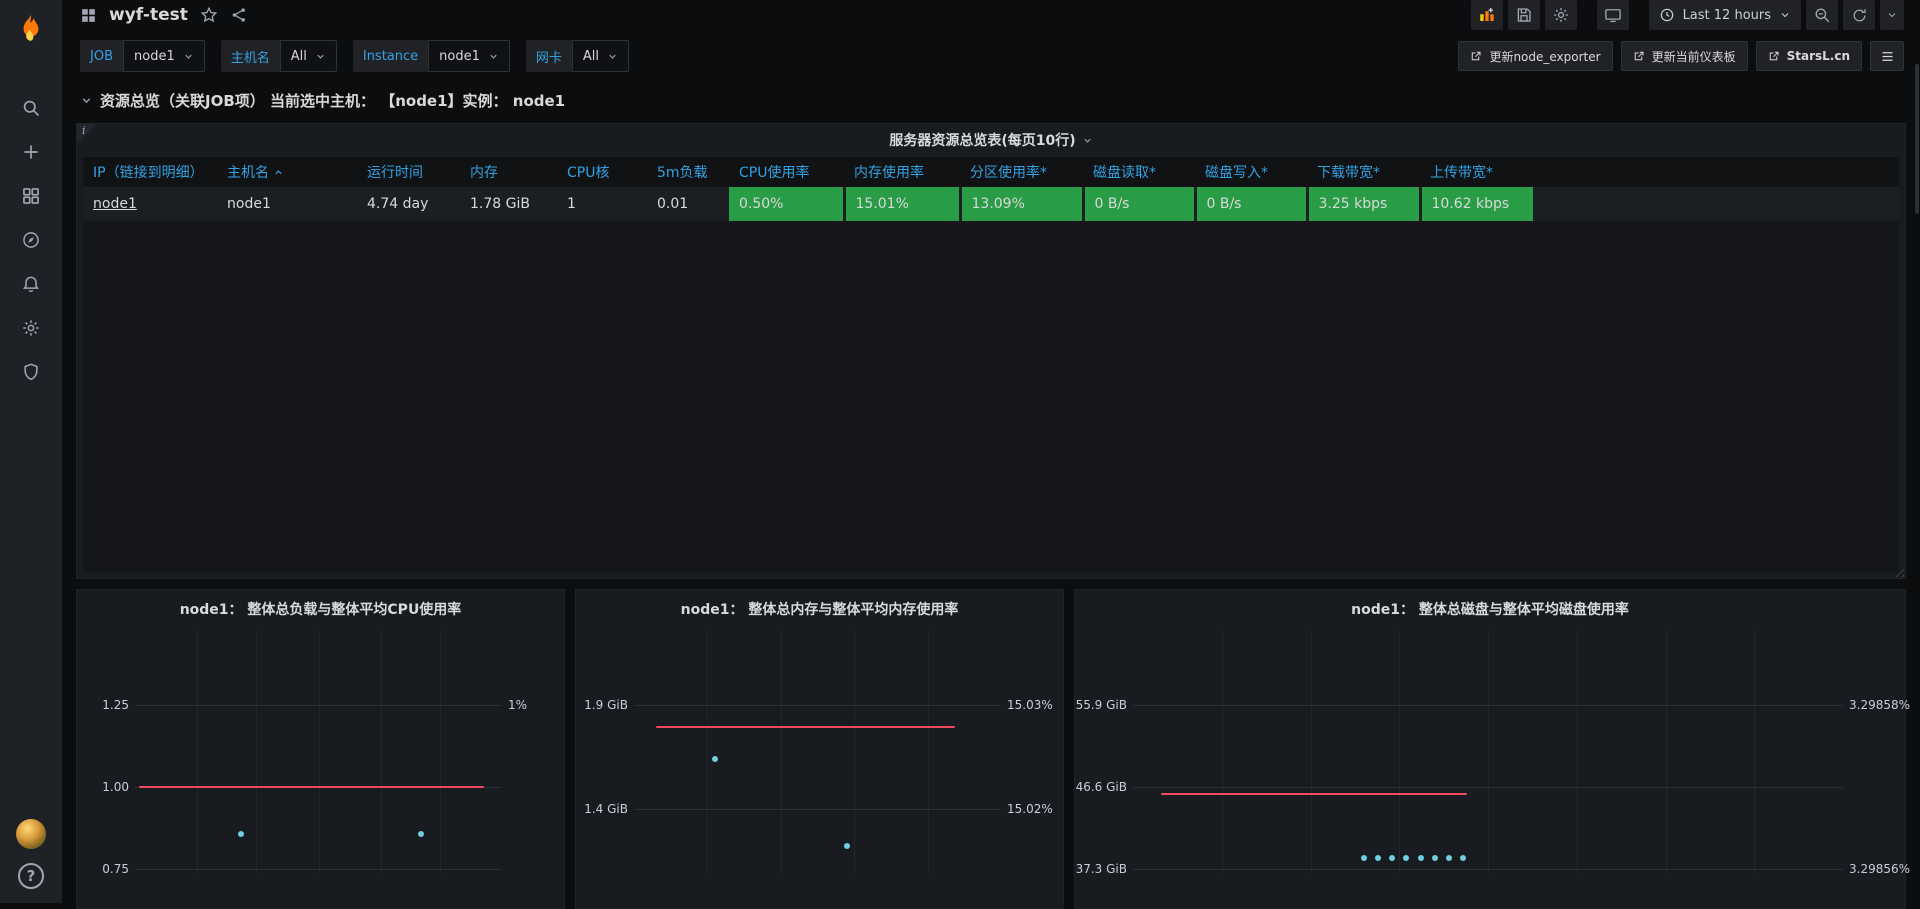 The width and height of the screenshot is (1920, 909). I want to click on sidebar-item-configuration, so click(31, 328).